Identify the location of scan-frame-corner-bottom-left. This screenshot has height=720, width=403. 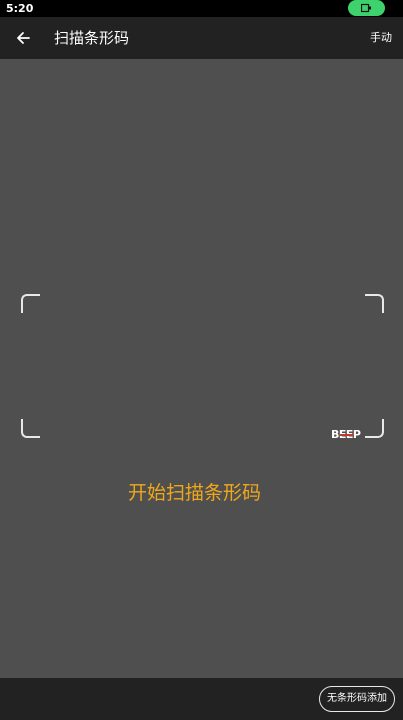
(30, 428).